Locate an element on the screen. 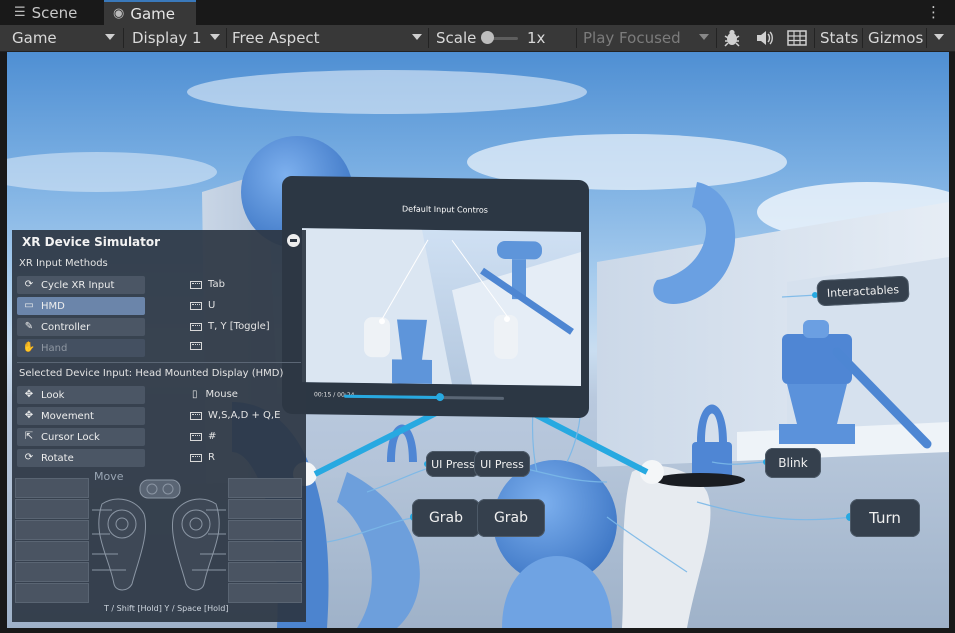  kebab-menu-icon: ⋮ is located at coordinates (933, 12).